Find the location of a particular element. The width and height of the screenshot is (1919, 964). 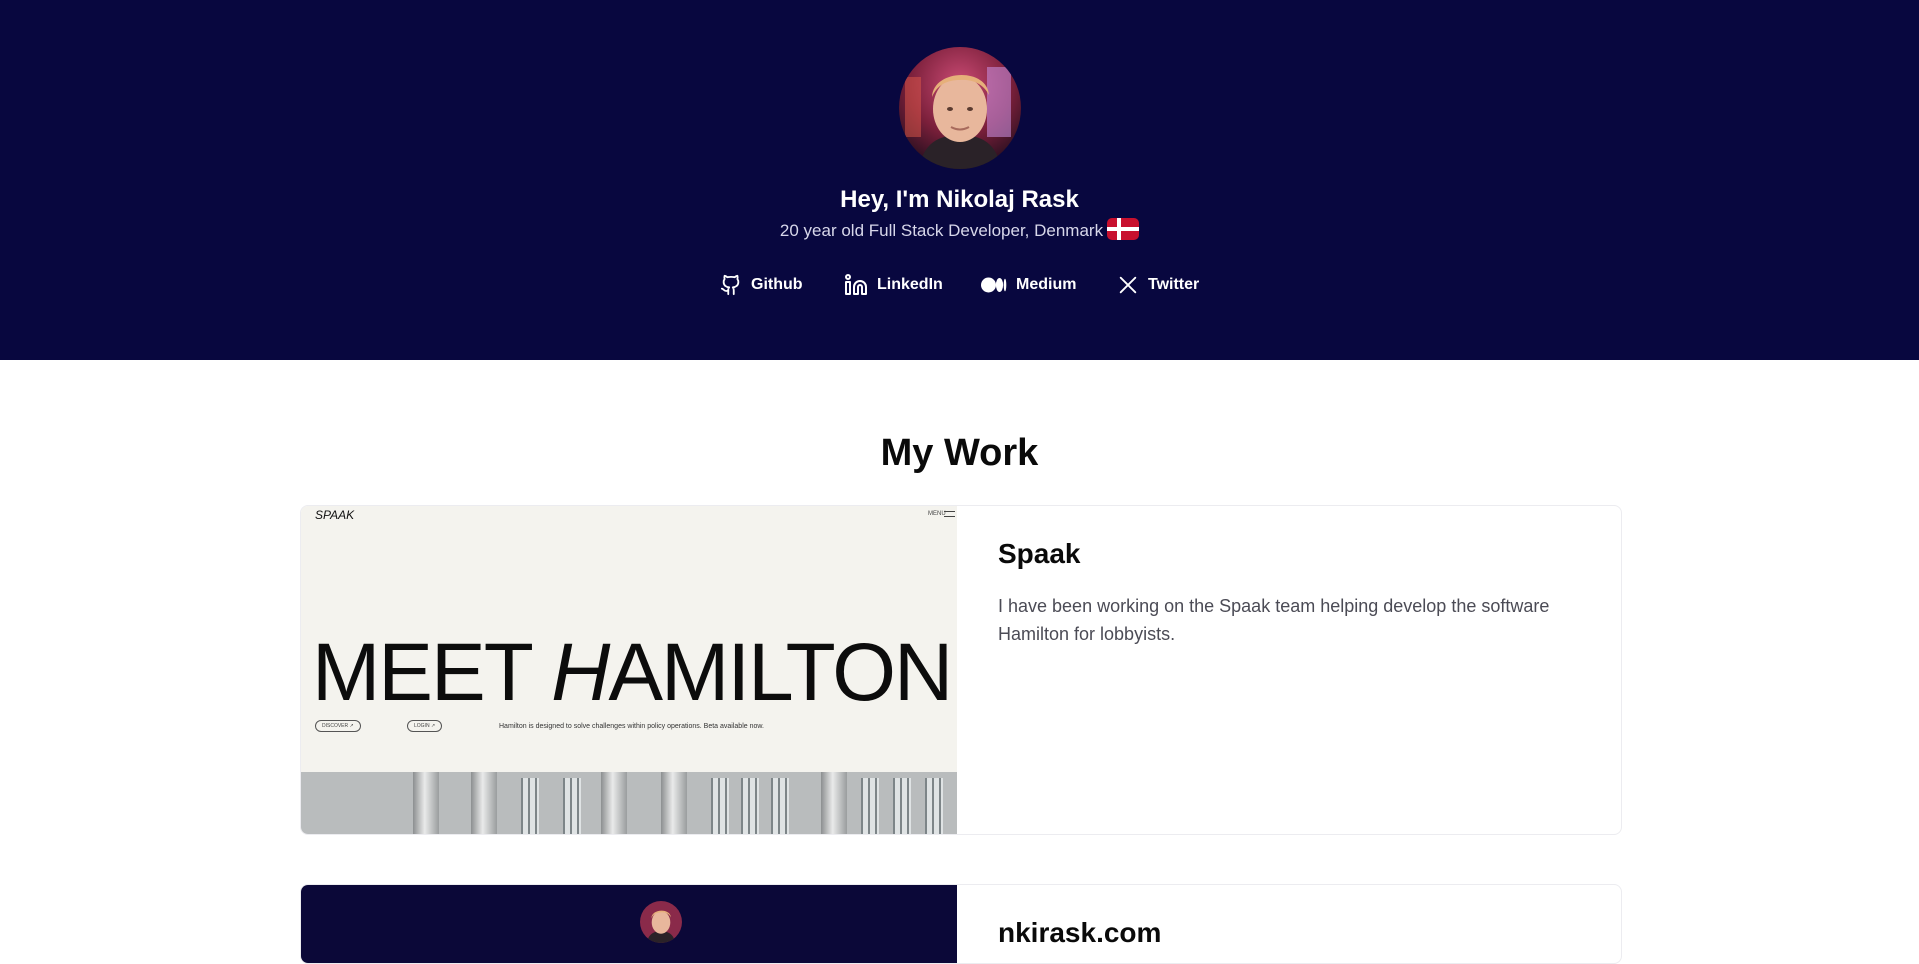

medium-link: Medium is located at coordinates (1028, 285).